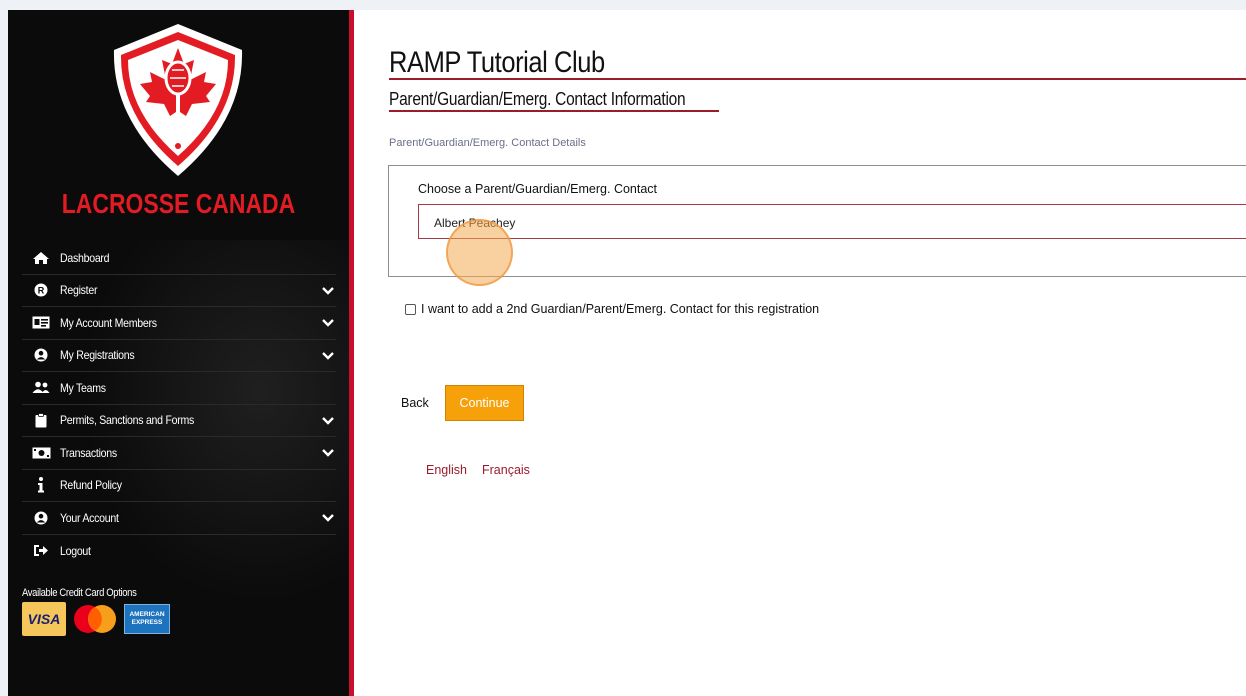 The image size is (1246, 696). I want to click on section-divider, so click(554, 111).